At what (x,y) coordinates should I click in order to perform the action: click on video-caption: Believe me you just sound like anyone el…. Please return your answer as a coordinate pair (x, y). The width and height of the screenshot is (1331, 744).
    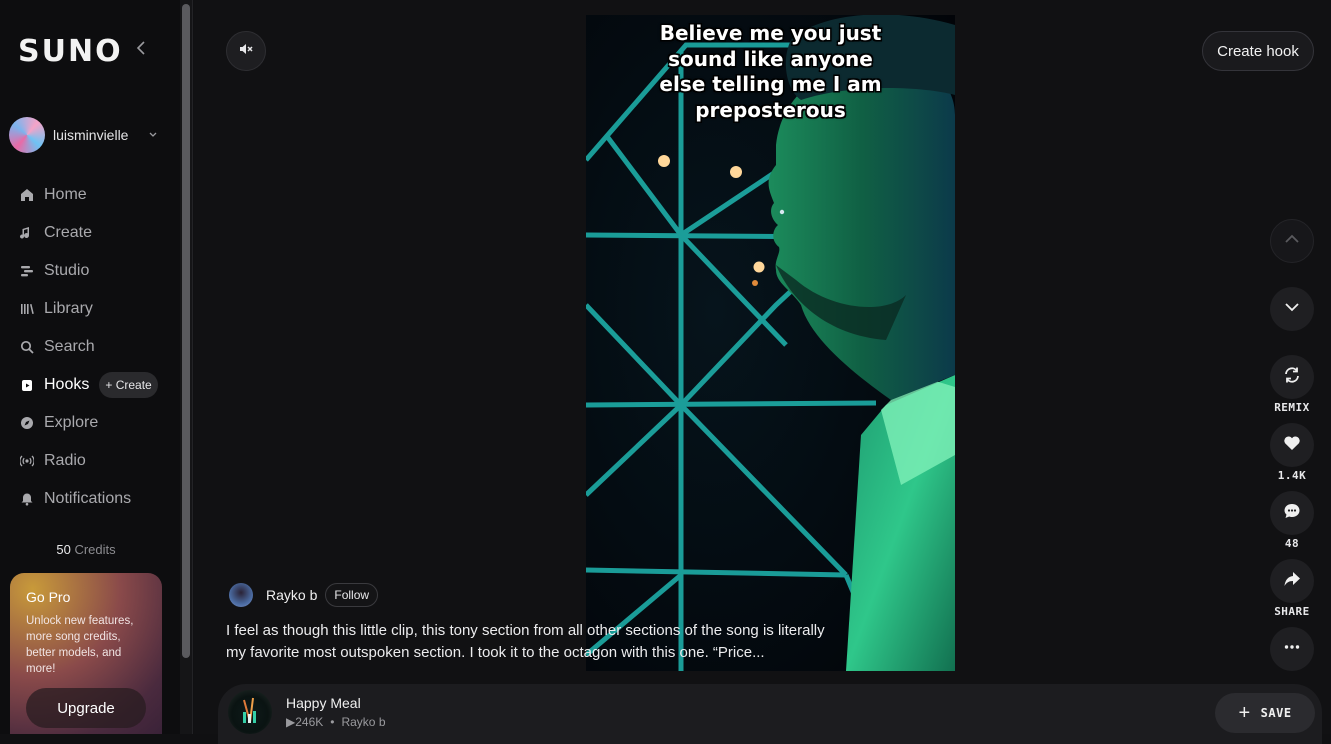
    Looking at the image, I should click on (770, 71).